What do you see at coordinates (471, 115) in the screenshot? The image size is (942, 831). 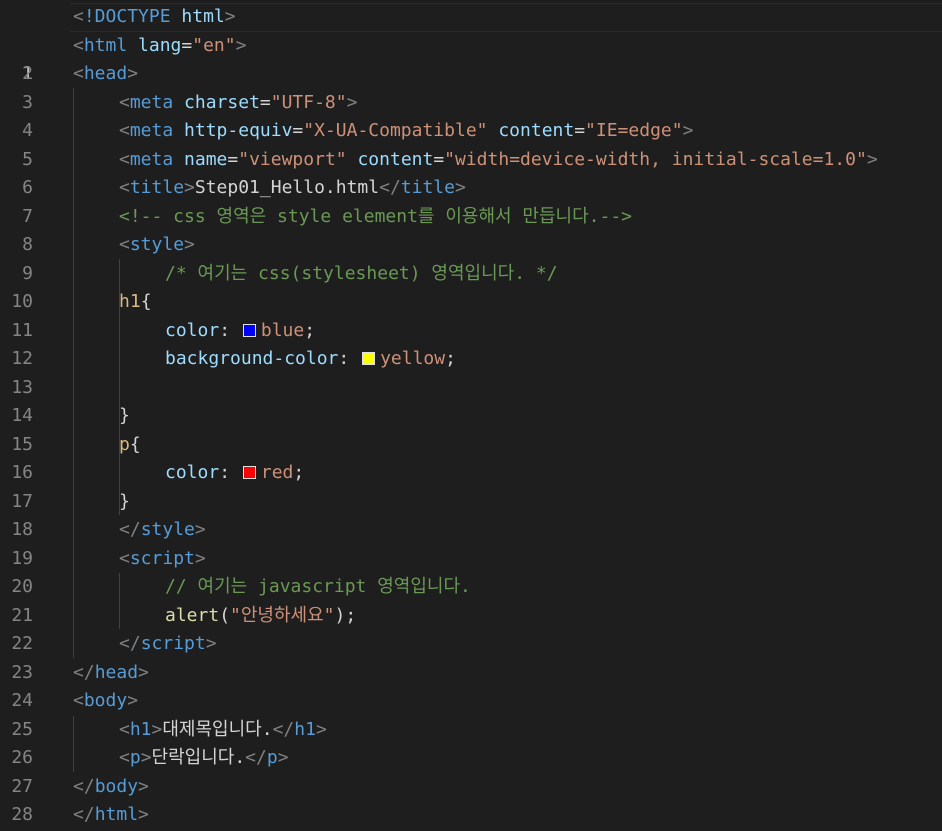 I see `code-line: 4 <meta charset="UTF-8">` at bounding box center [471, 115].